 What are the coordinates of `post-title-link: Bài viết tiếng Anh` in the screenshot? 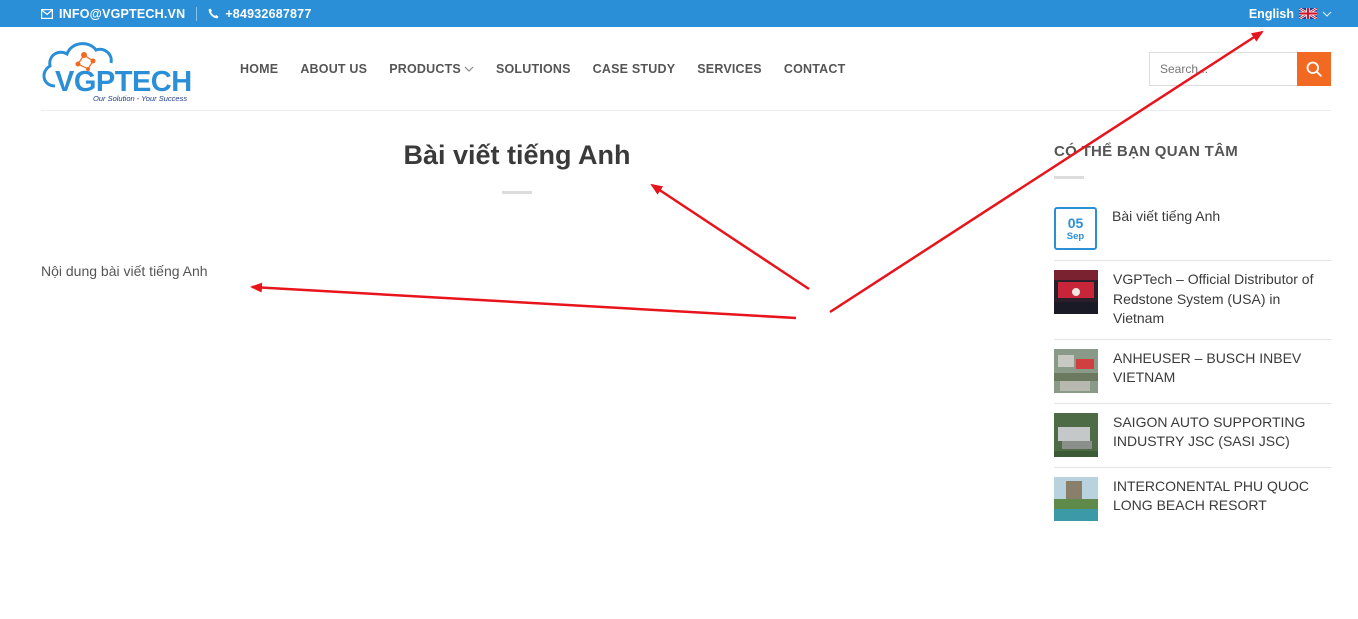 It's located at (1166, 217).